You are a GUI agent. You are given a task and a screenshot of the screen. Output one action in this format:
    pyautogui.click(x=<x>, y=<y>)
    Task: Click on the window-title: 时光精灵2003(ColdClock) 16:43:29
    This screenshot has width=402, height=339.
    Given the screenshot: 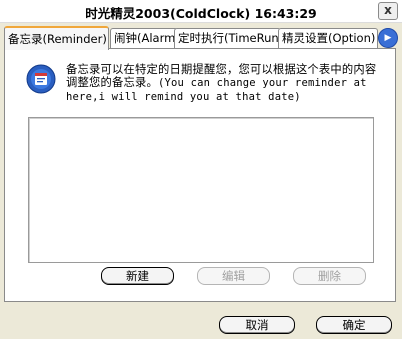 What is the action you would take?
    pyautogui.click(x=201, y=13)
    